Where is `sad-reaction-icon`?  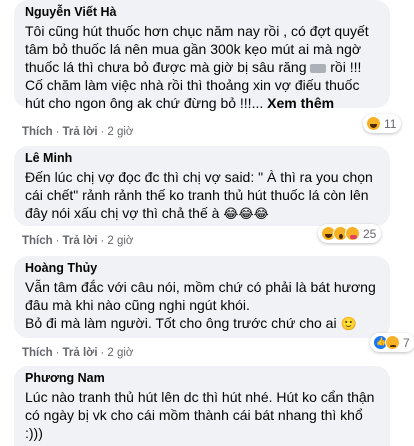 sad-reaction-icon is located at coordinates (392, 342).